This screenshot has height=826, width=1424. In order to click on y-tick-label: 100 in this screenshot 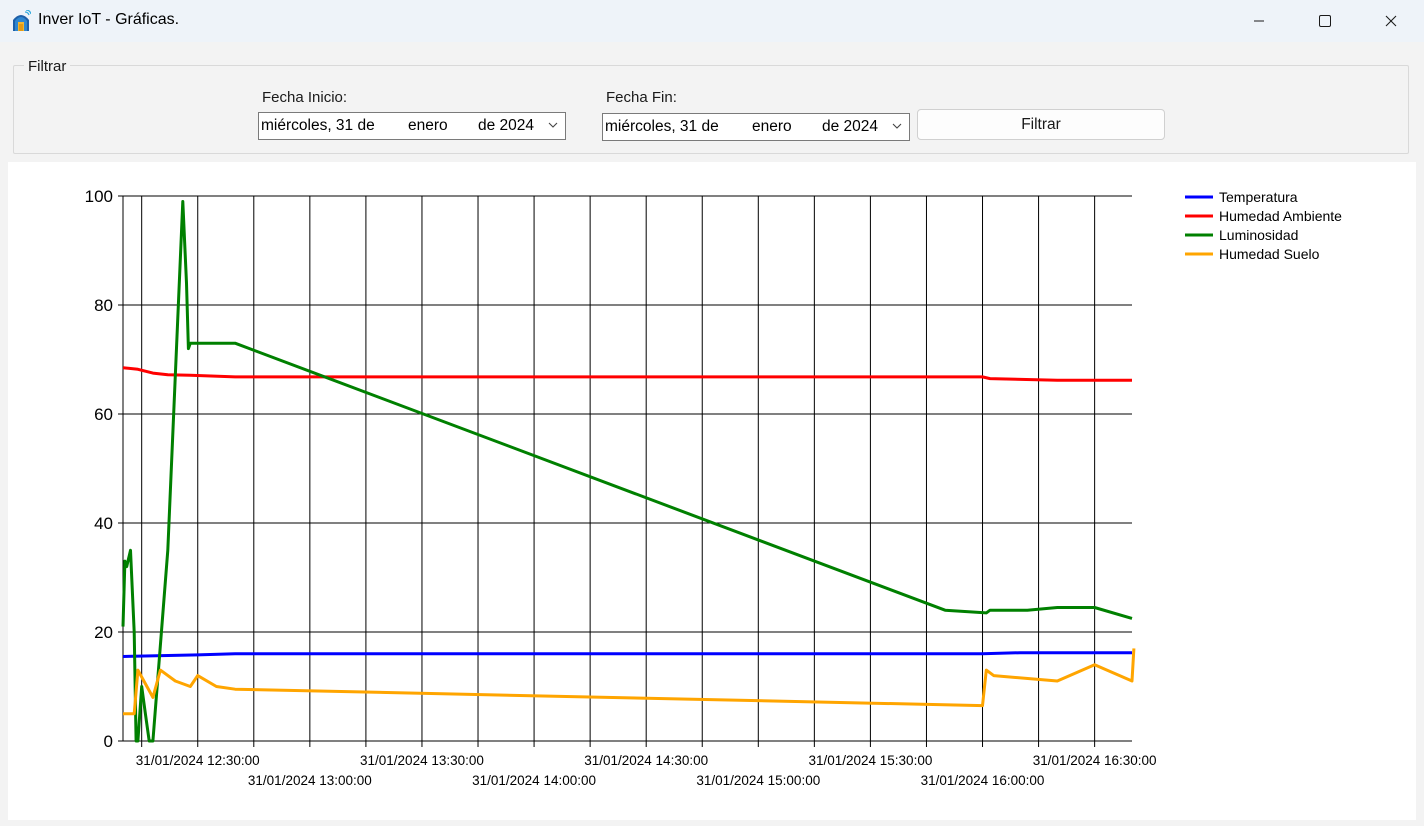, I will do `click(99, 196)`.